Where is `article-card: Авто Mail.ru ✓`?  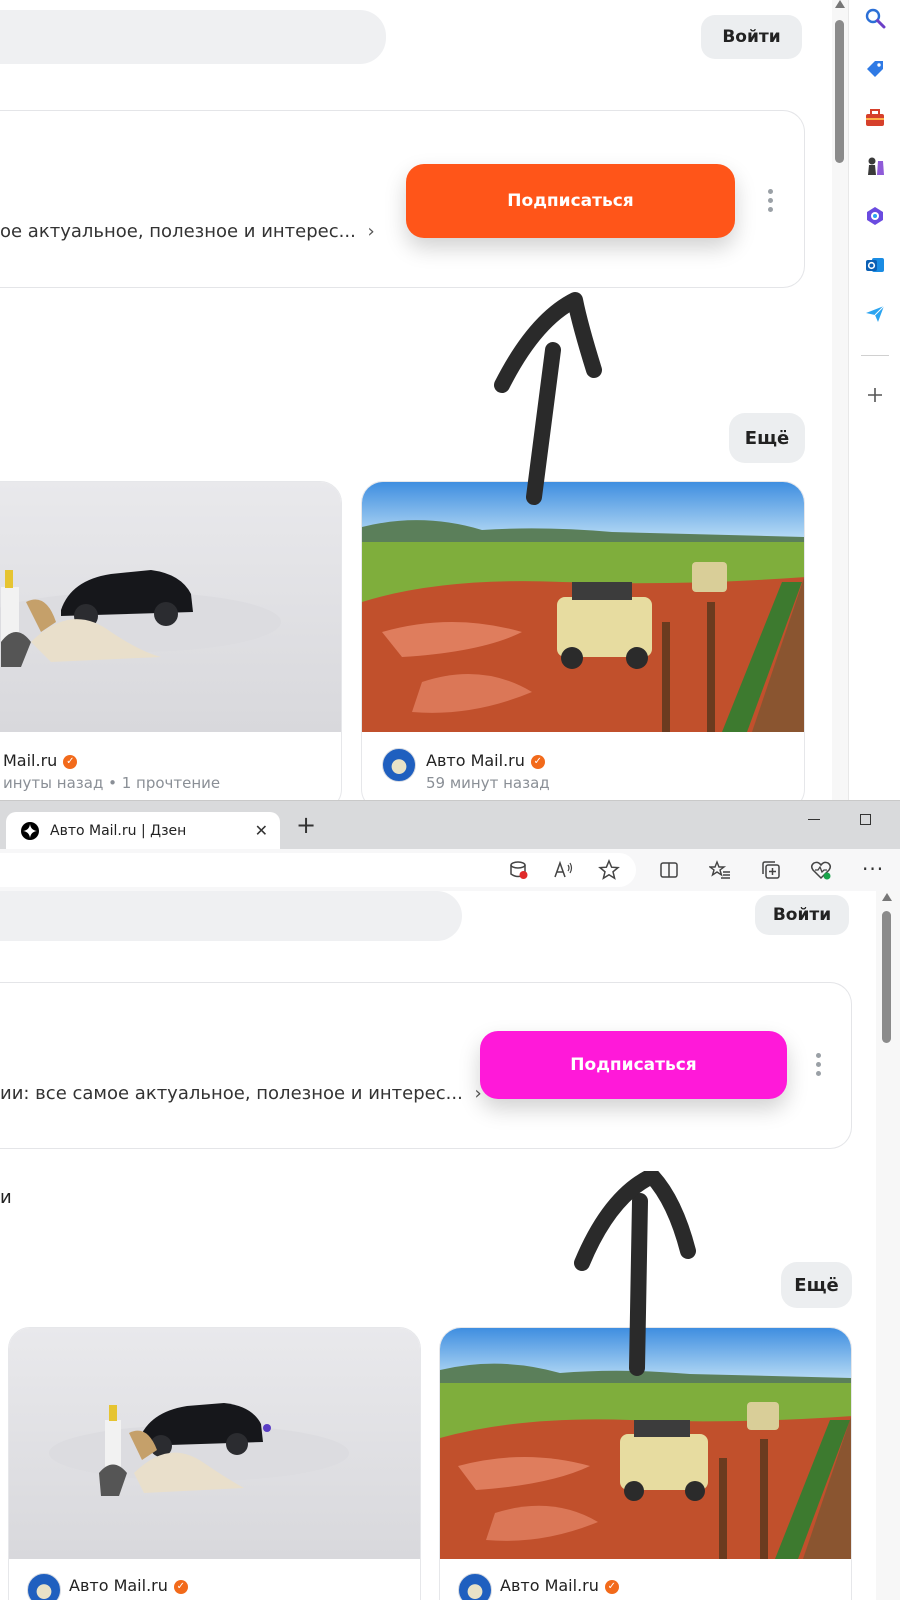
article-card: Авто Mail.ru ✓ is located at coordinates (214, 1463).